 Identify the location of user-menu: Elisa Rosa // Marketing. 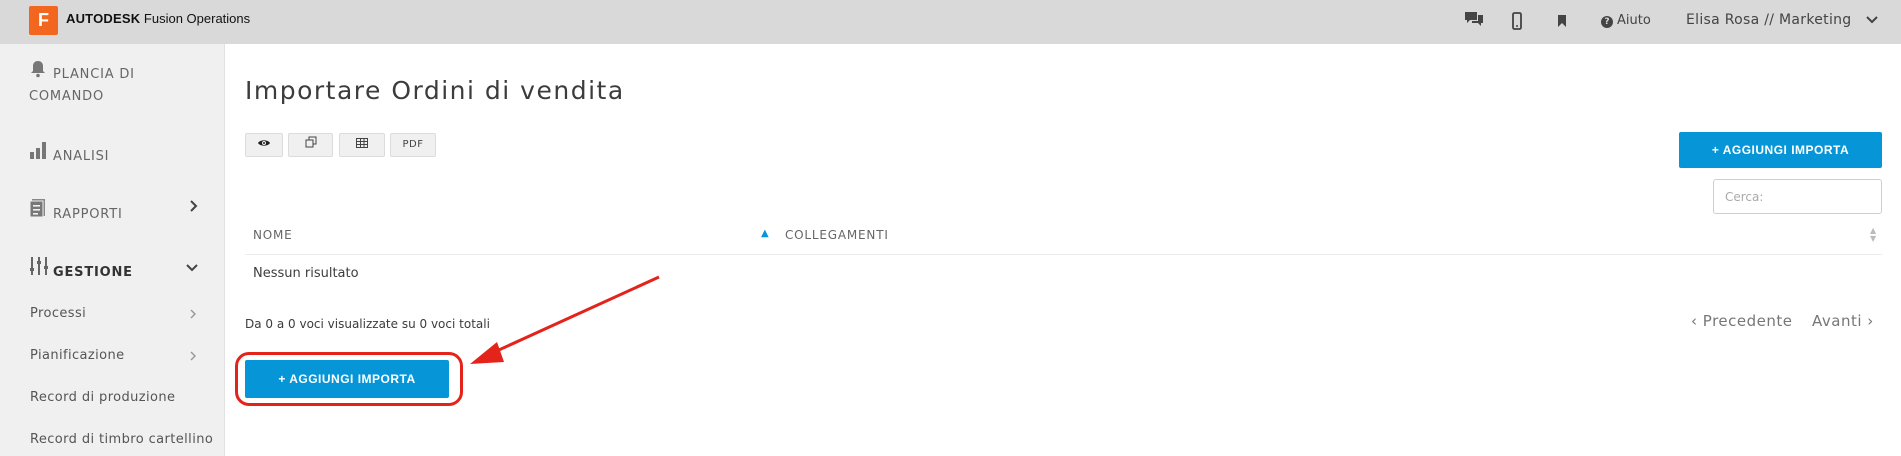
(1782, 20).